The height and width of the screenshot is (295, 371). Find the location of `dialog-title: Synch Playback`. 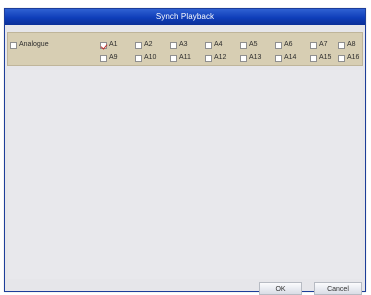

dialog-title: Synch Playback is located at coordinates (185, 17).